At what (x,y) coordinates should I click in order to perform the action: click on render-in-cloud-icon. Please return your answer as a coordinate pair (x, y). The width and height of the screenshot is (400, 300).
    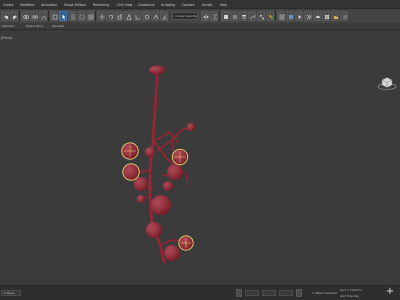
    Looking at the image, I should click on (317, 16).